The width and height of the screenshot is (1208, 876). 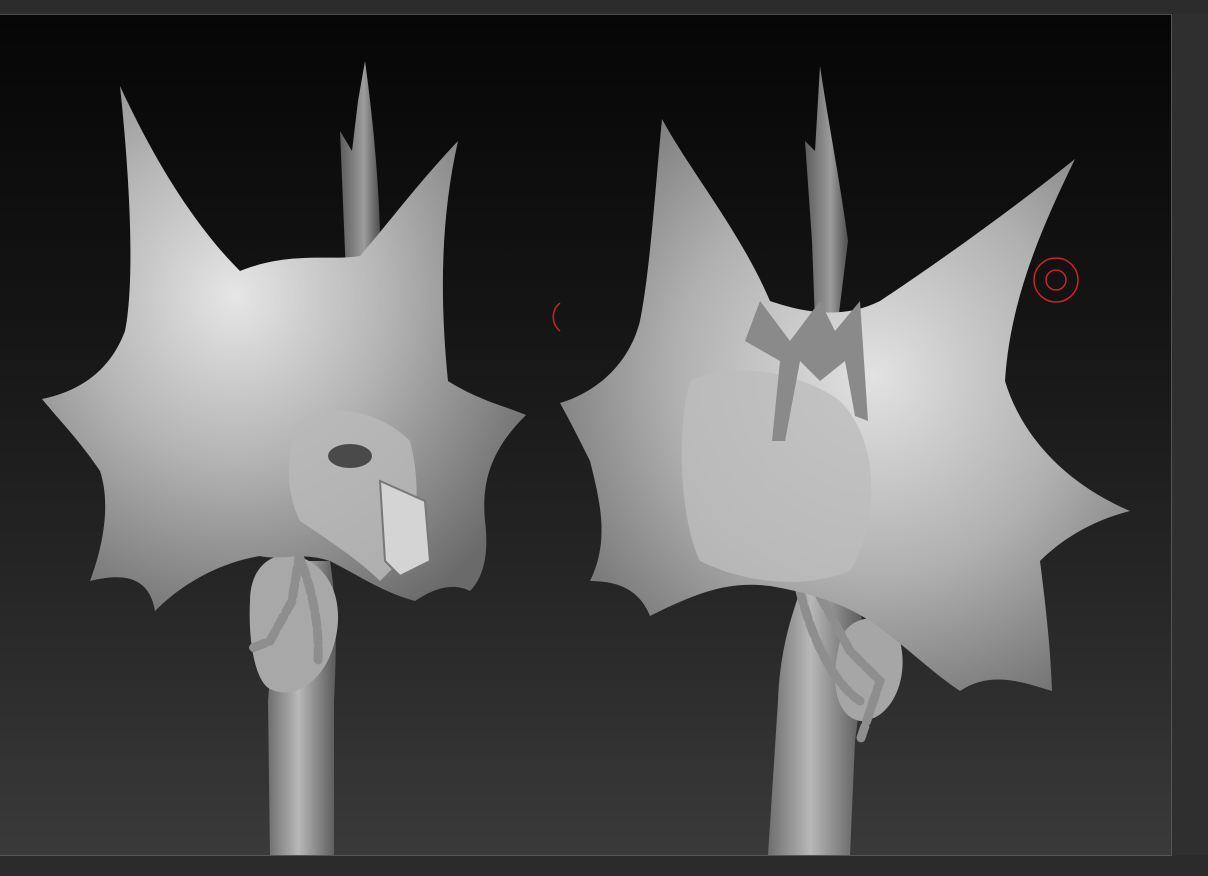 I want to click on mace-blade-right, so click(x=826, y=193).